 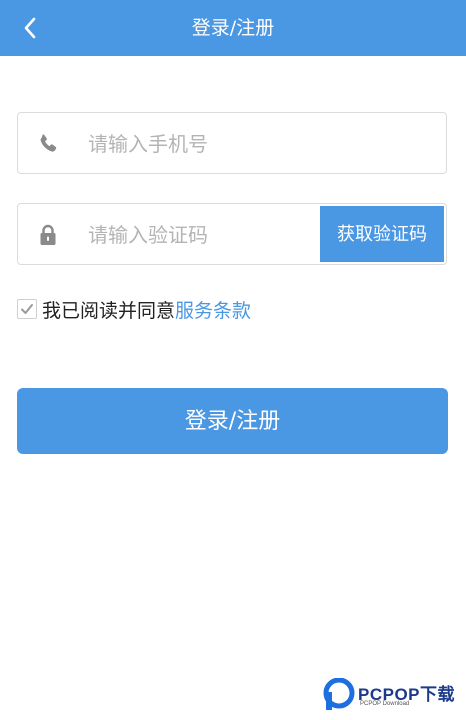 I want to click on page-title: 登录/注册, so click(x=233, y=28).